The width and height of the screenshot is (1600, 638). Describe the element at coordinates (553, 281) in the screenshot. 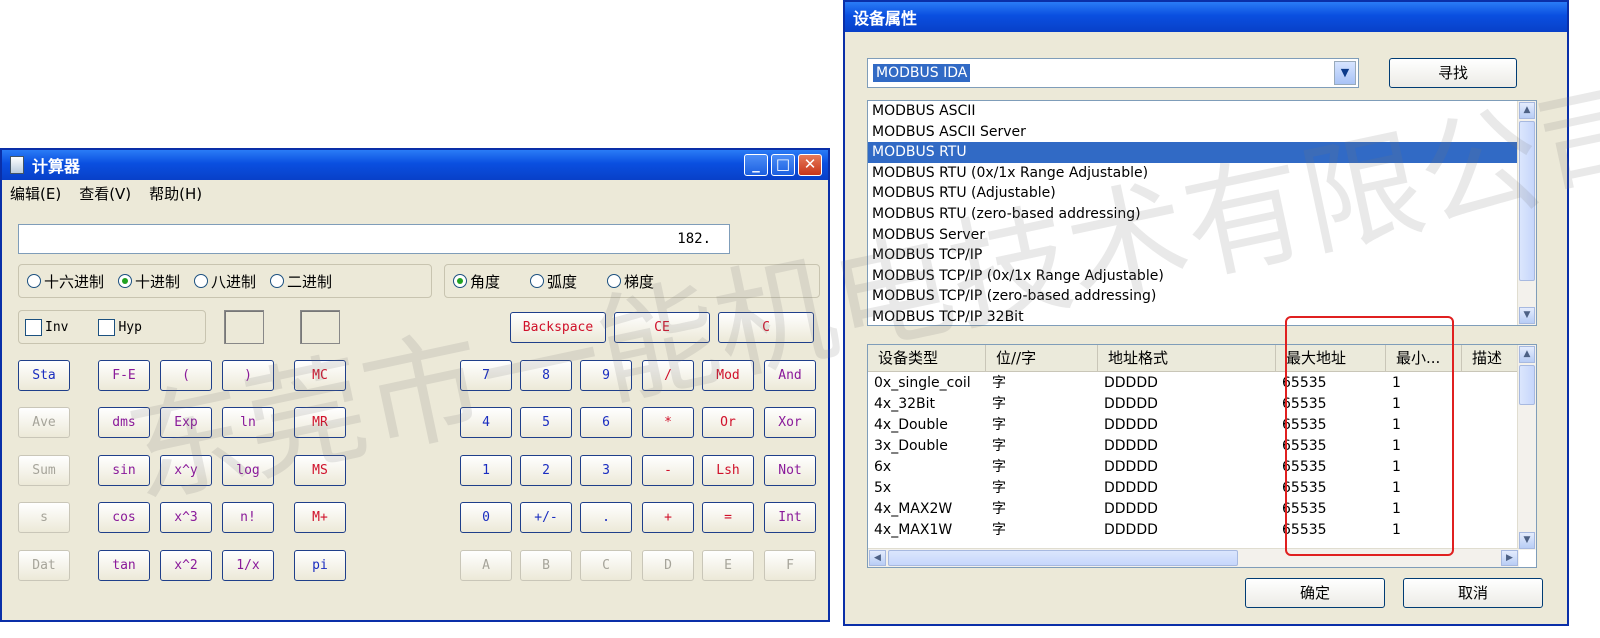

I see `radio-radian: 弧度` at that location.